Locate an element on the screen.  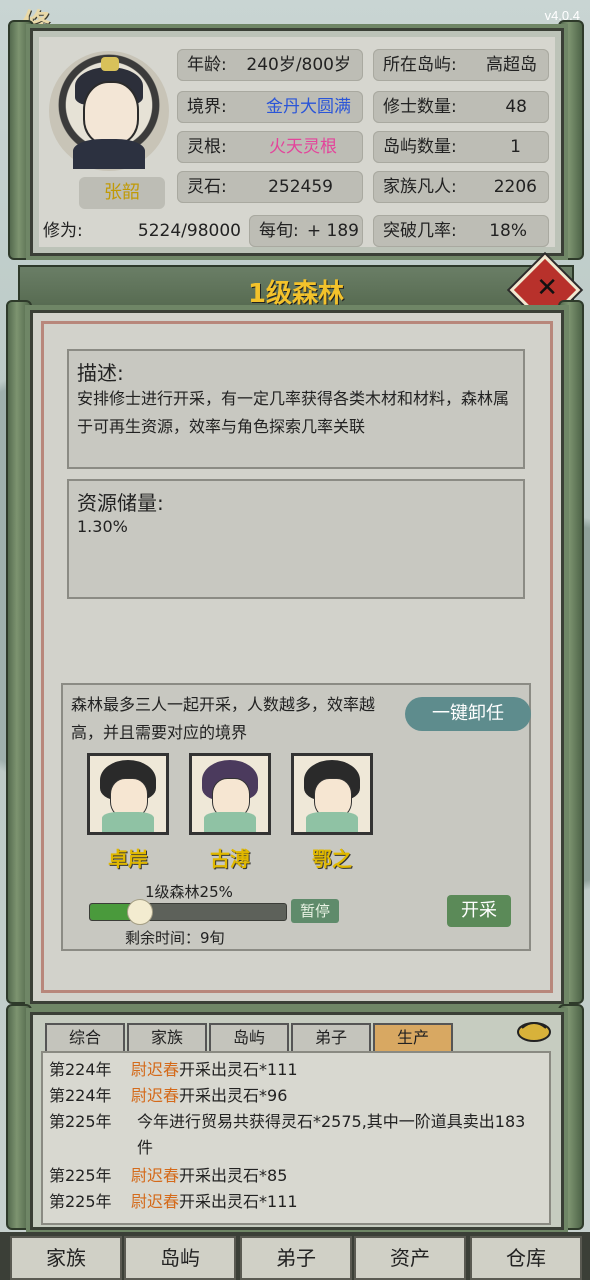
bamboo-left-bottom is located at coordinates (19, 1117).